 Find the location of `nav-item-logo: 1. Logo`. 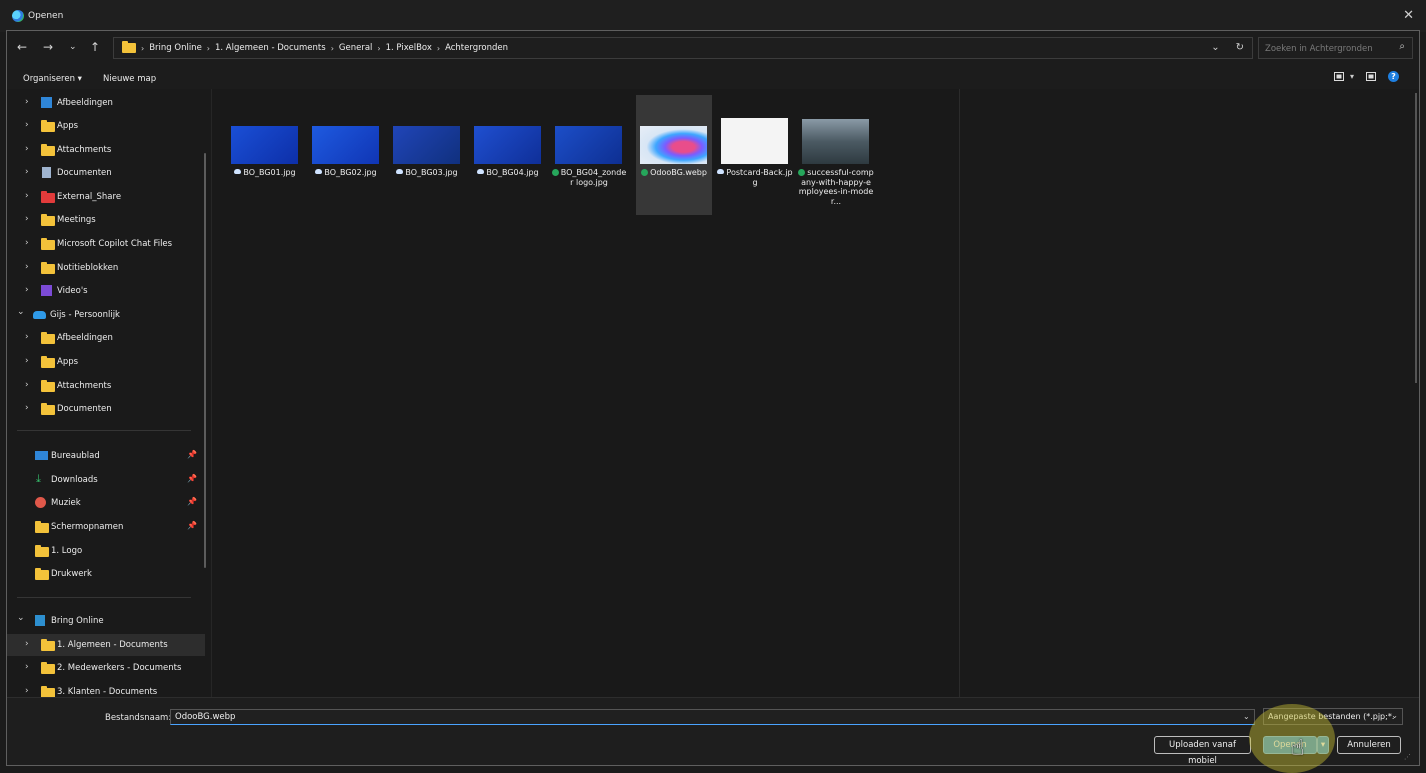

nav-item-logo: 1. Logo is located at coordinates (106, 551).